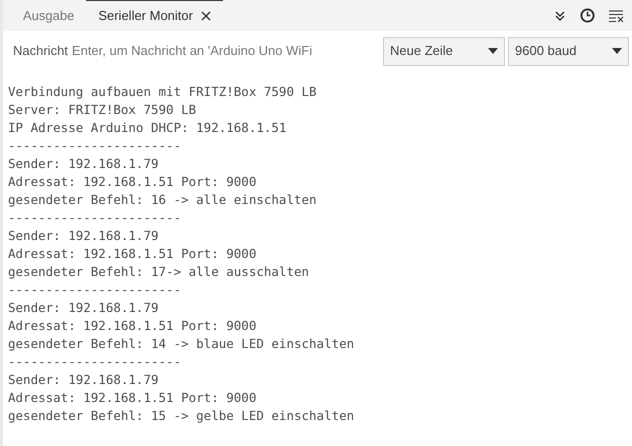 The width and height of the screenshot is (632, 446). Describe the element at coordinates (568, 51) in the screenshot. I see `baud-rate-dropdown: 9600 baud` at that location.